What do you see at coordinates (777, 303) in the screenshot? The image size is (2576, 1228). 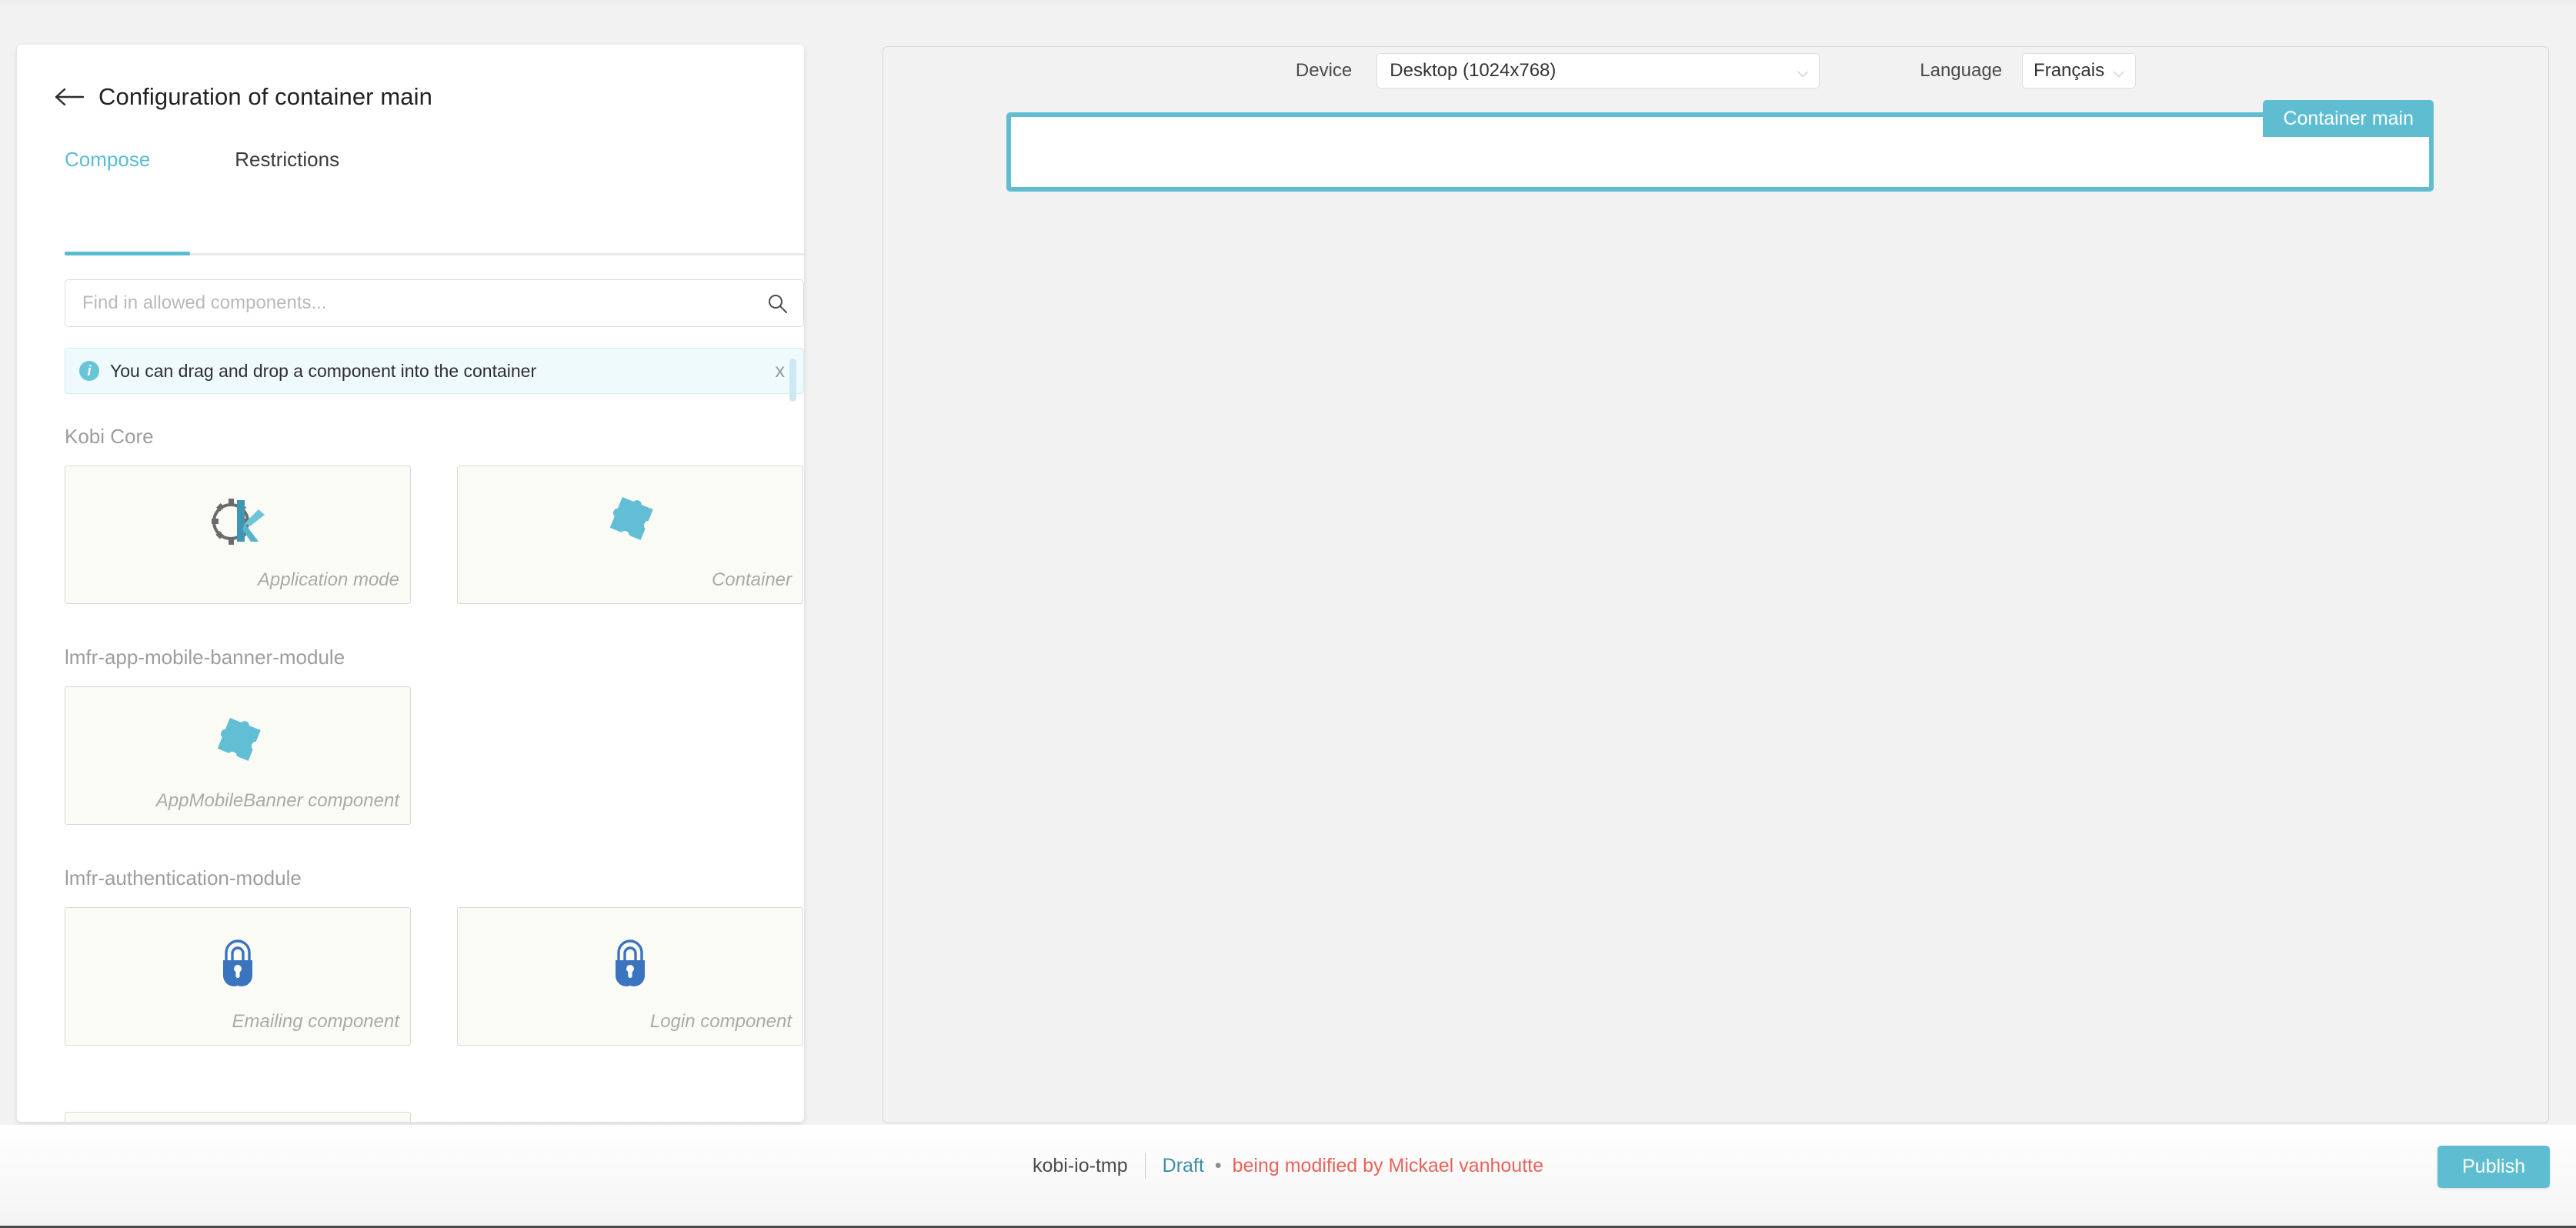 I see `search-icon` at bounding box center [777, 303].